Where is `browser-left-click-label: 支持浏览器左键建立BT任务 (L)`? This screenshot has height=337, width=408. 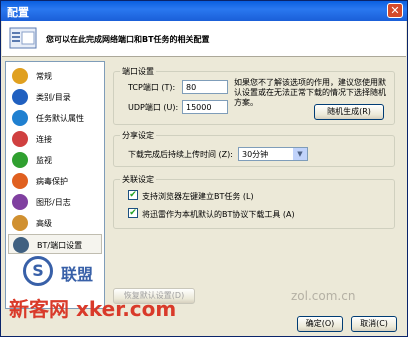 browser-left-click-label: 支持浏览器左键建立BT任务 (L) is located at coordinates (198, 196).